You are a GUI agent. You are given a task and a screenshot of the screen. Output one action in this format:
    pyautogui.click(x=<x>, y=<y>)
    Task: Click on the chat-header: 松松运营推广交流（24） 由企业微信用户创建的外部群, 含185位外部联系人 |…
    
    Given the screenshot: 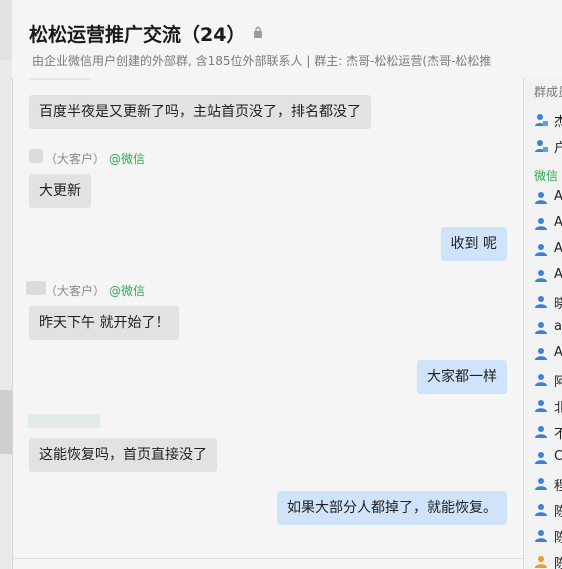 What is the action you would take?
    pyautogui.click(x=287, y=39)
    